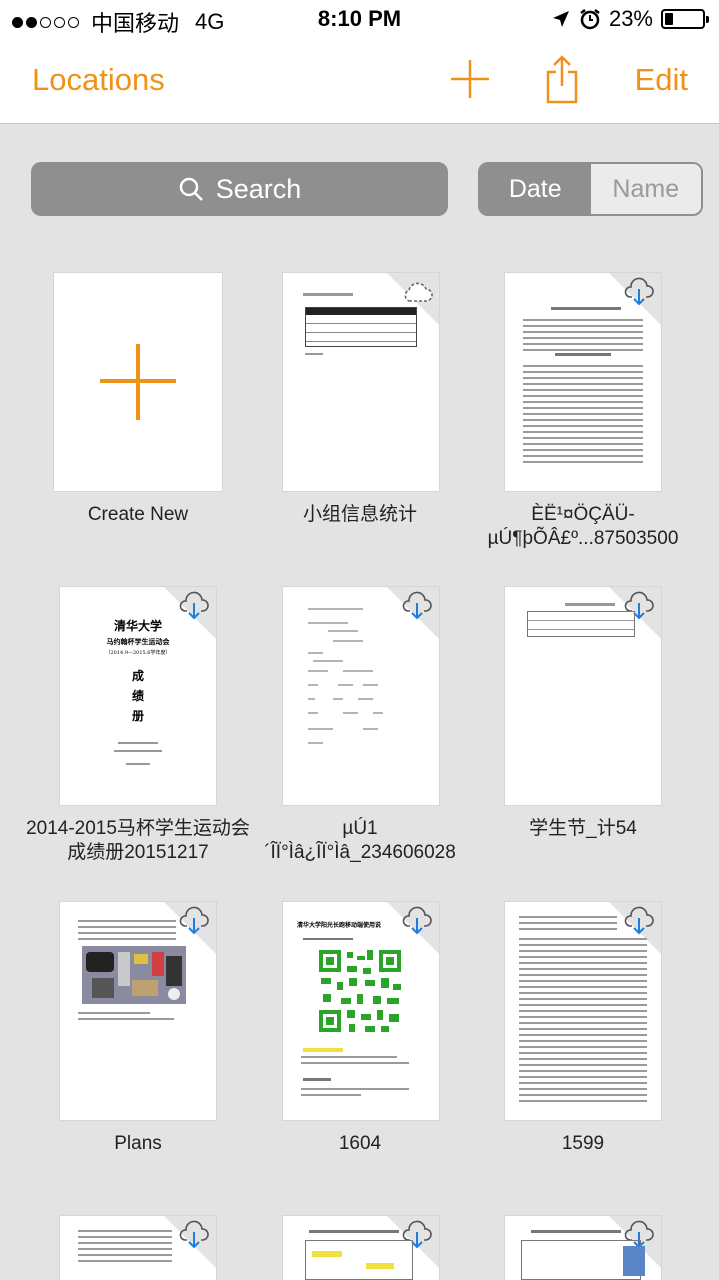 The image size is (719, 1280). I want to click on document-title: 1604, so click(360, 1143).